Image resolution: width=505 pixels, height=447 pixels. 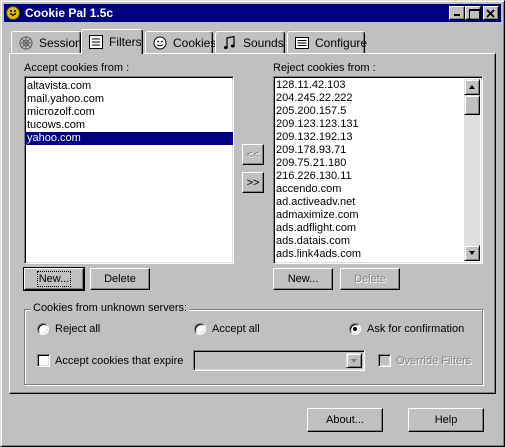 I want to click on tab-configure: Configure, so click(x=327, y=42).